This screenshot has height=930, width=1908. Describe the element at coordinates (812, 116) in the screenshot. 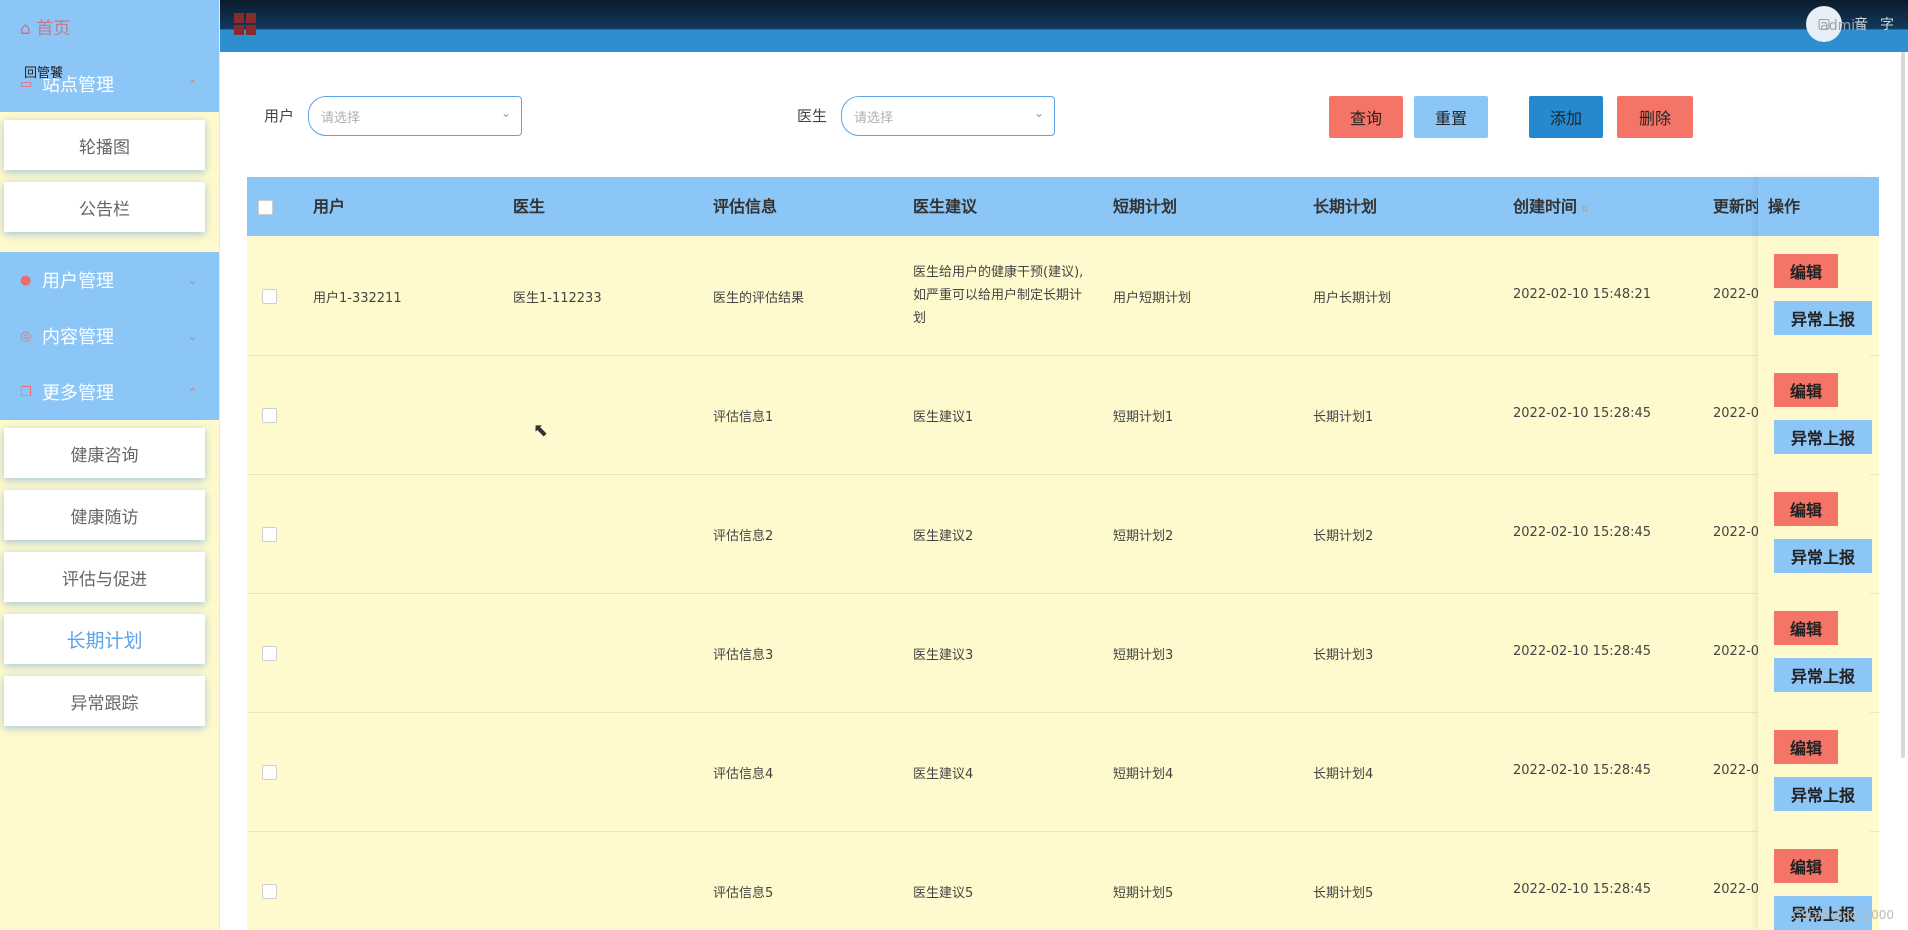

I see `doctor-filter-label: 医生` at that location.